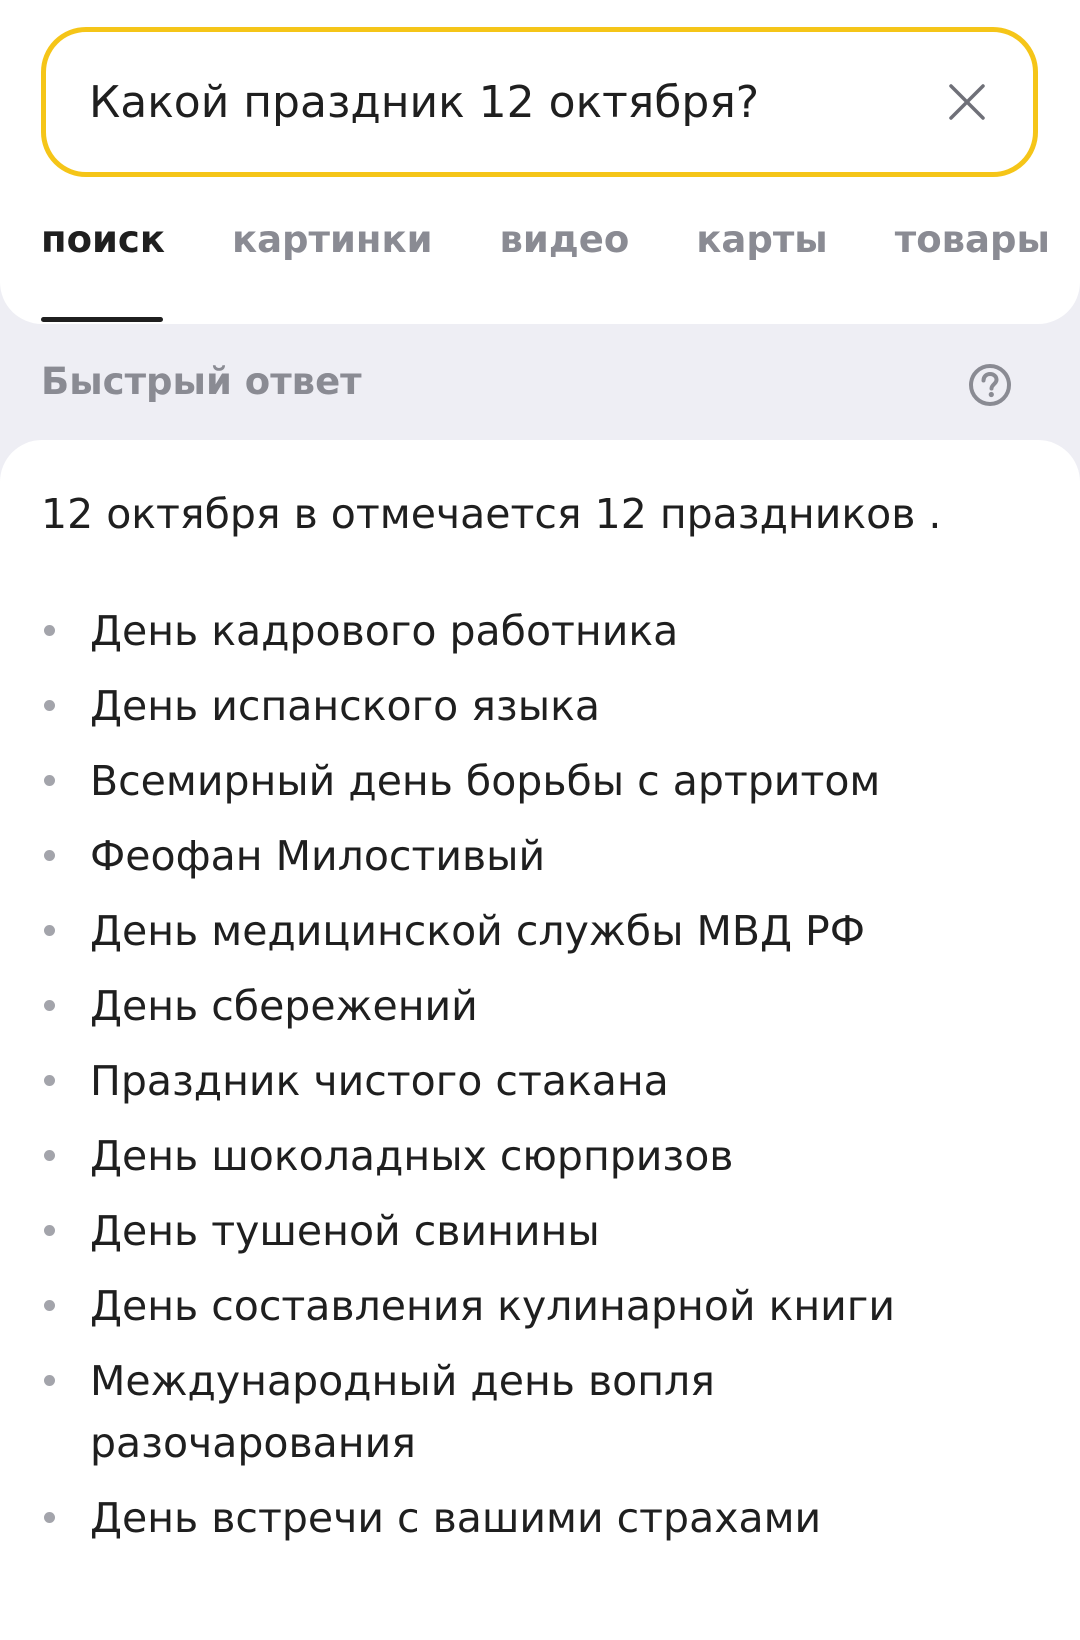  I want to click on list-item: День сбережений, so click(540, 1006).